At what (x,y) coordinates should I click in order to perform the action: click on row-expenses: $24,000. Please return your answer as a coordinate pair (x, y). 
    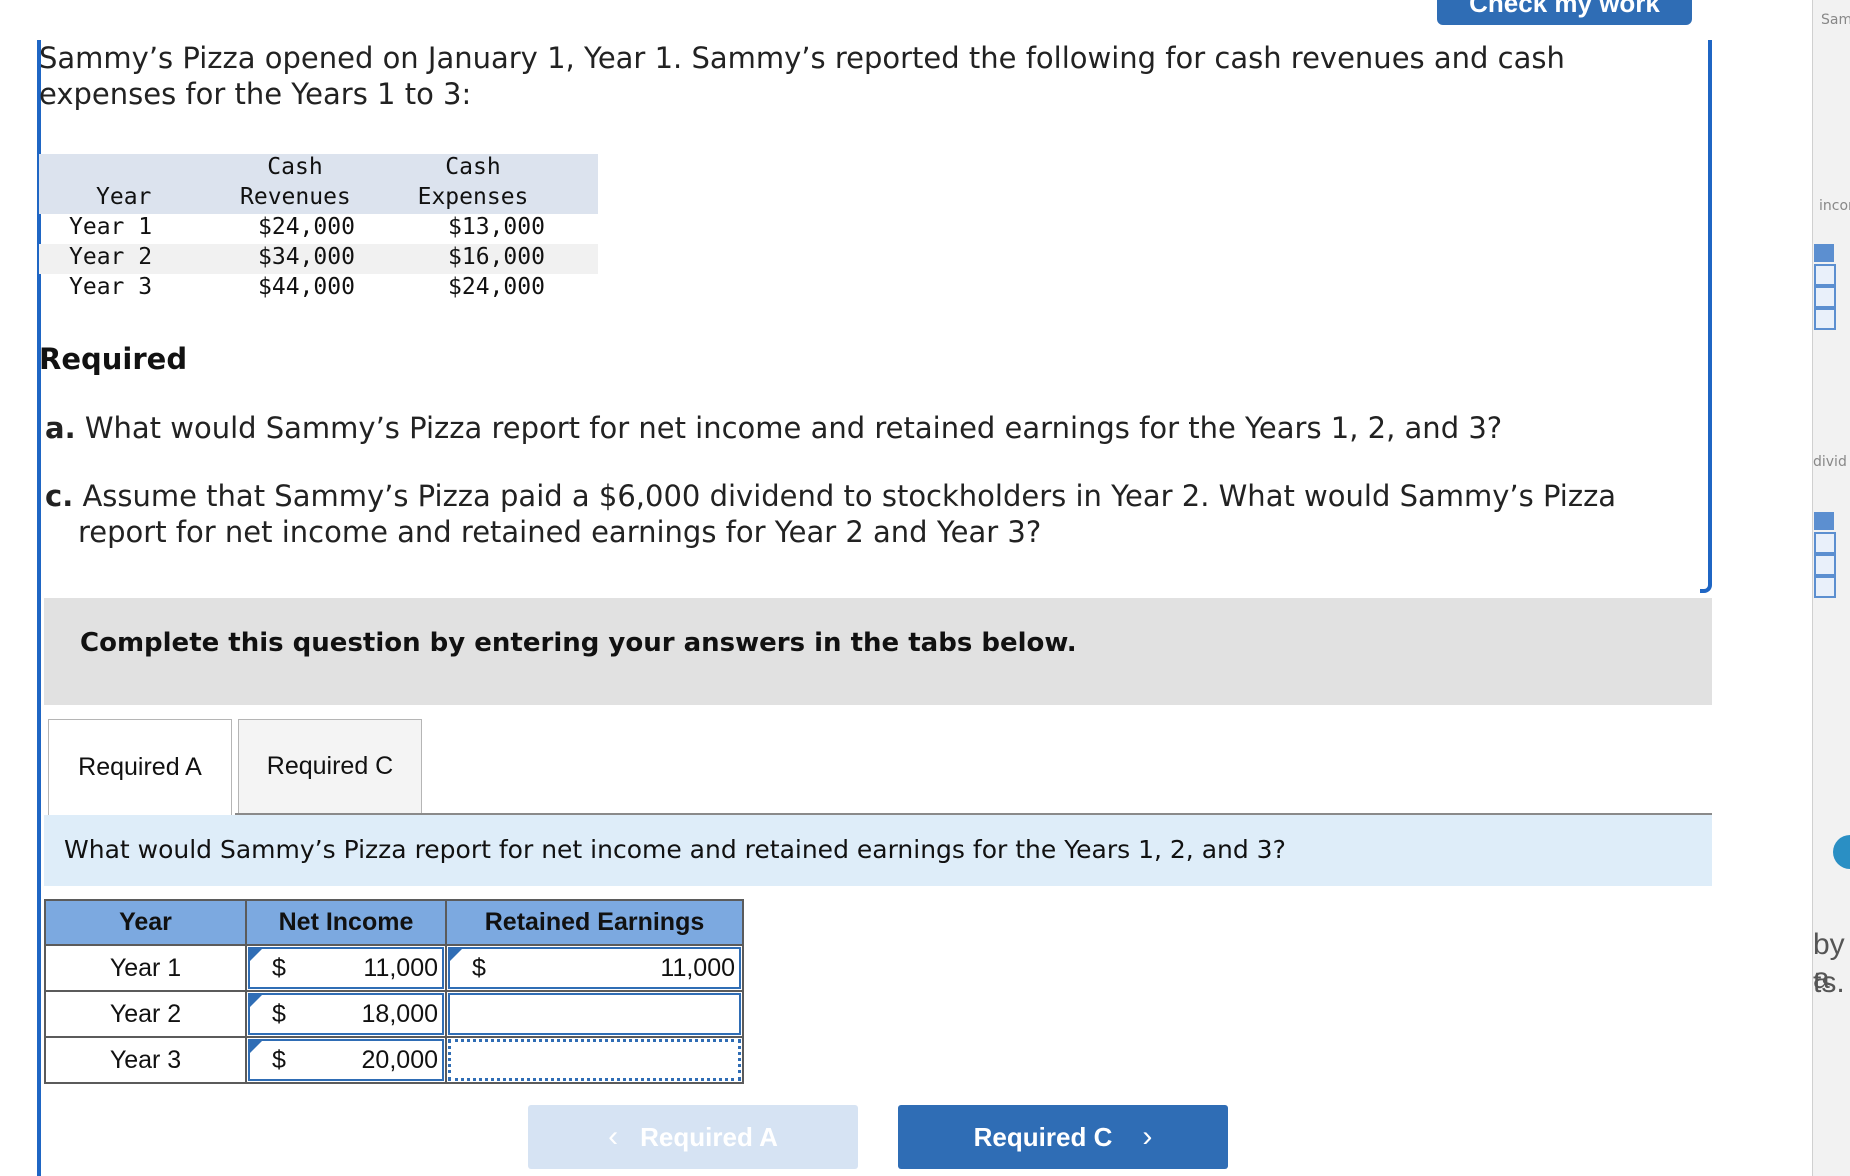
    Looking at the image, I should click on (496, 287).